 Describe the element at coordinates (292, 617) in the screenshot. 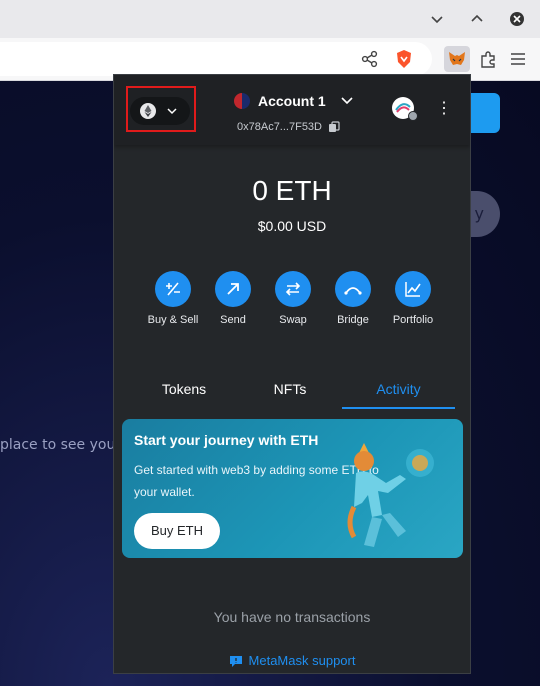

I see `empty-activity-message: You have no transactions` at that location.